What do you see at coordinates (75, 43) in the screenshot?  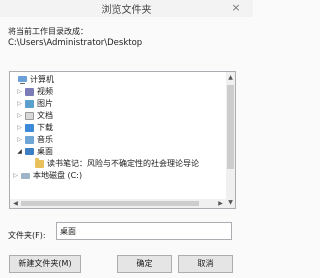 I see `current-path: C:\Users\Administrator\Desktop` at bounding box center [75, 43].